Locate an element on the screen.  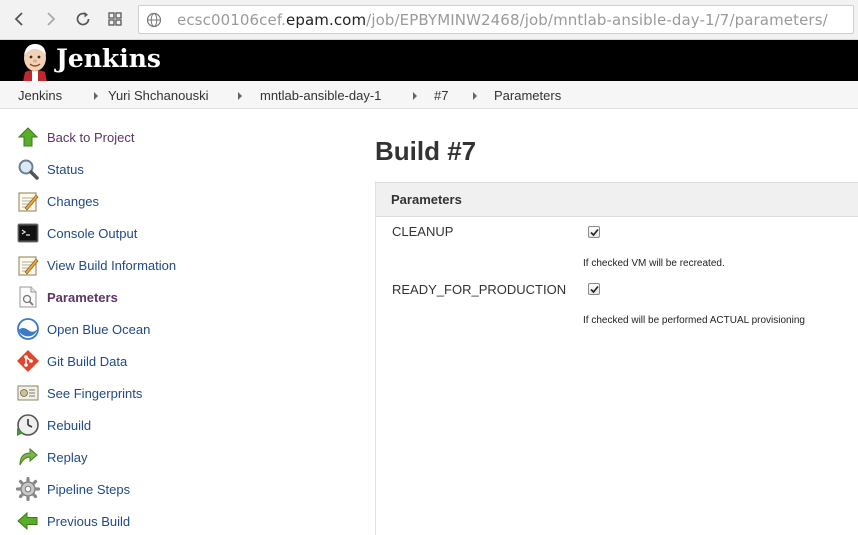
fingerprint-icon is located at coordinates (28, 393).